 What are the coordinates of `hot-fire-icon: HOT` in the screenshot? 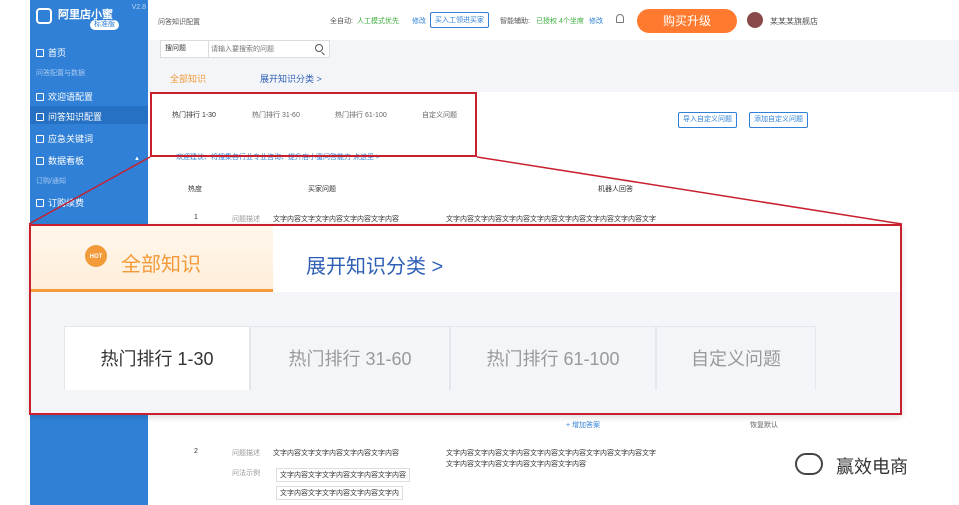 It's located at (96, 256).